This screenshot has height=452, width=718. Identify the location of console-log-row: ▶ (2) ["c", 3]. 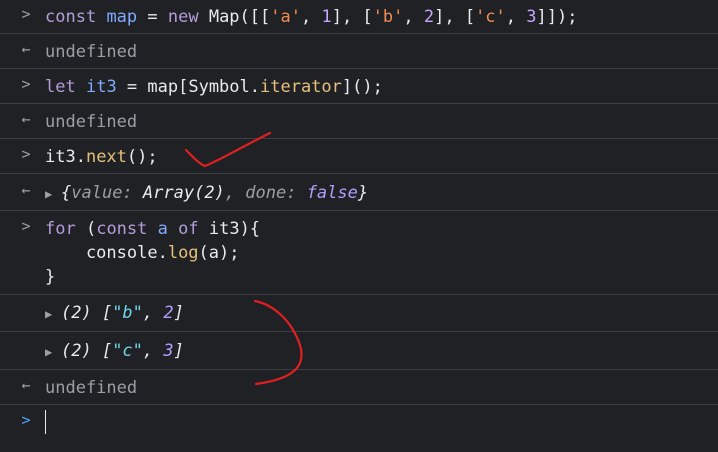
(359, 351).